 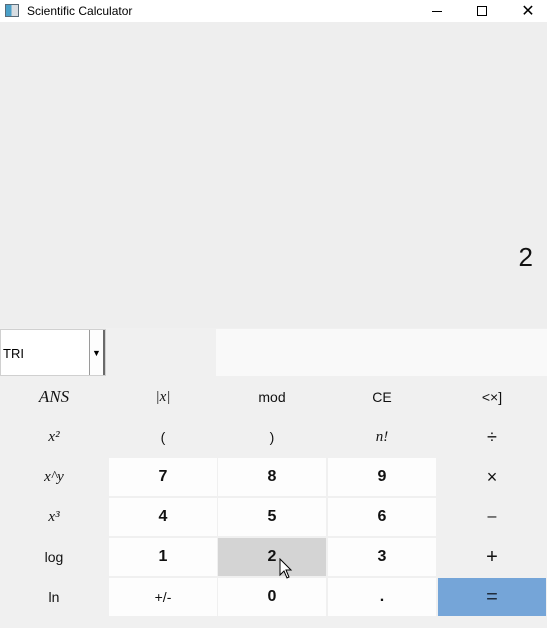 What do you see at coordinates (163, 557) in the screenshot?
I see `digit-1-button: 1` at bounding box center [163, 557].